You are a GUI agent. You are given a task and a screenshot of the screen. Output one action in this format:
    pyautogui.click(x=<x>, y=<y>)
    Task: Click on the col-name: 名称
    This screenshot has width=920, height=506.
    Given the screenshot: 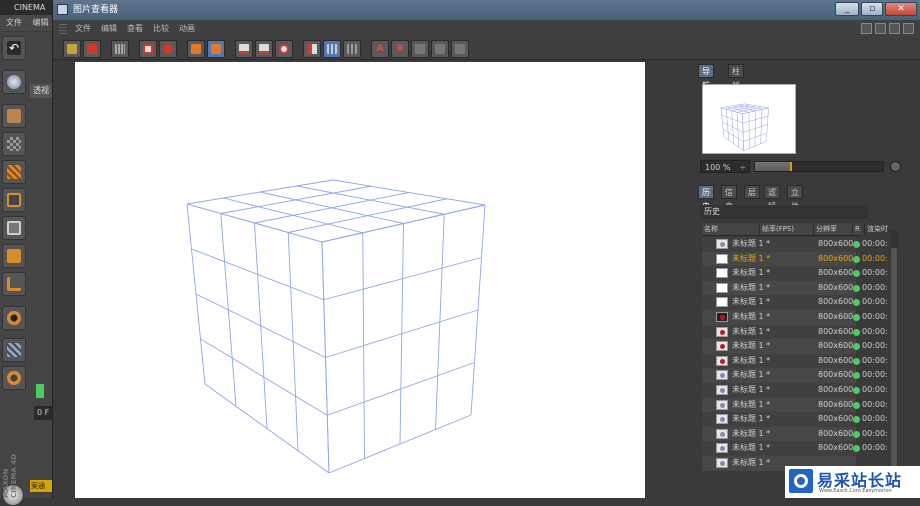 What is the action you would take?
    pyautogui.click(x=729, y=229)
    